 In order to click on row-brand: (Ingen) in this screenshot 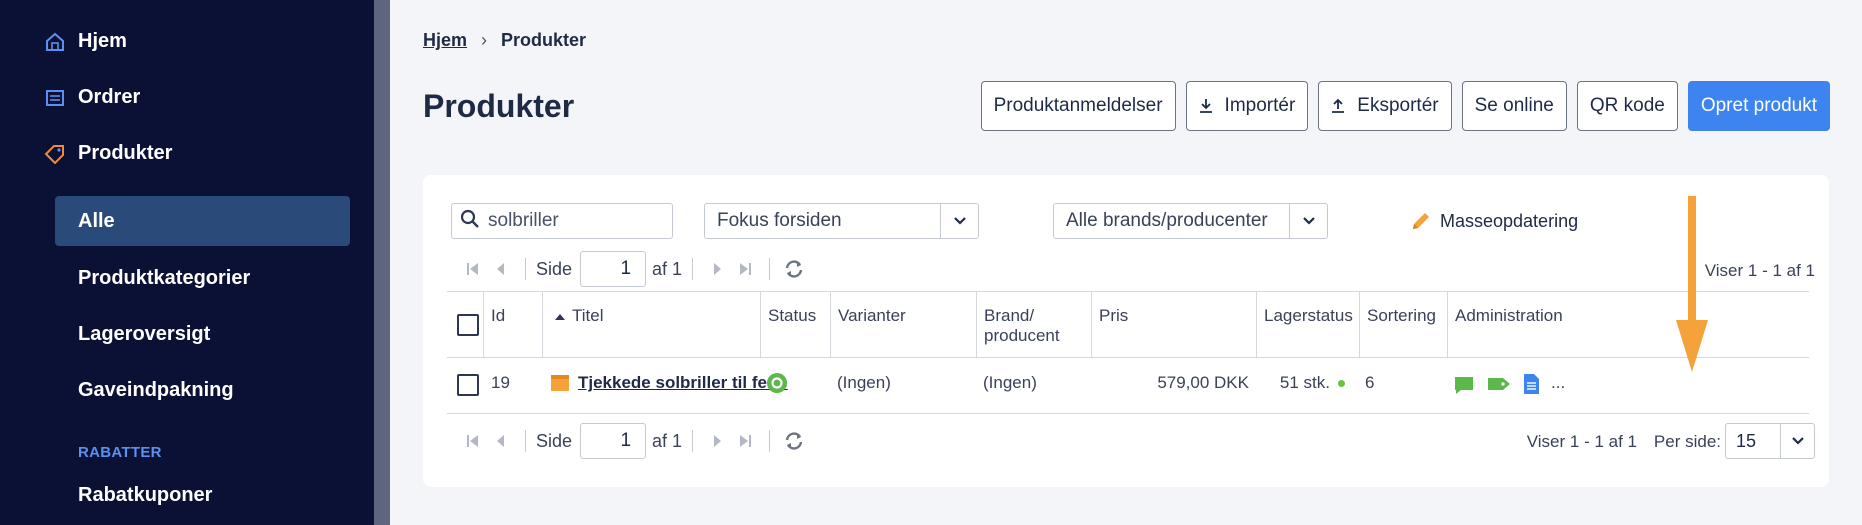, I will do `click(1010, 382)`.